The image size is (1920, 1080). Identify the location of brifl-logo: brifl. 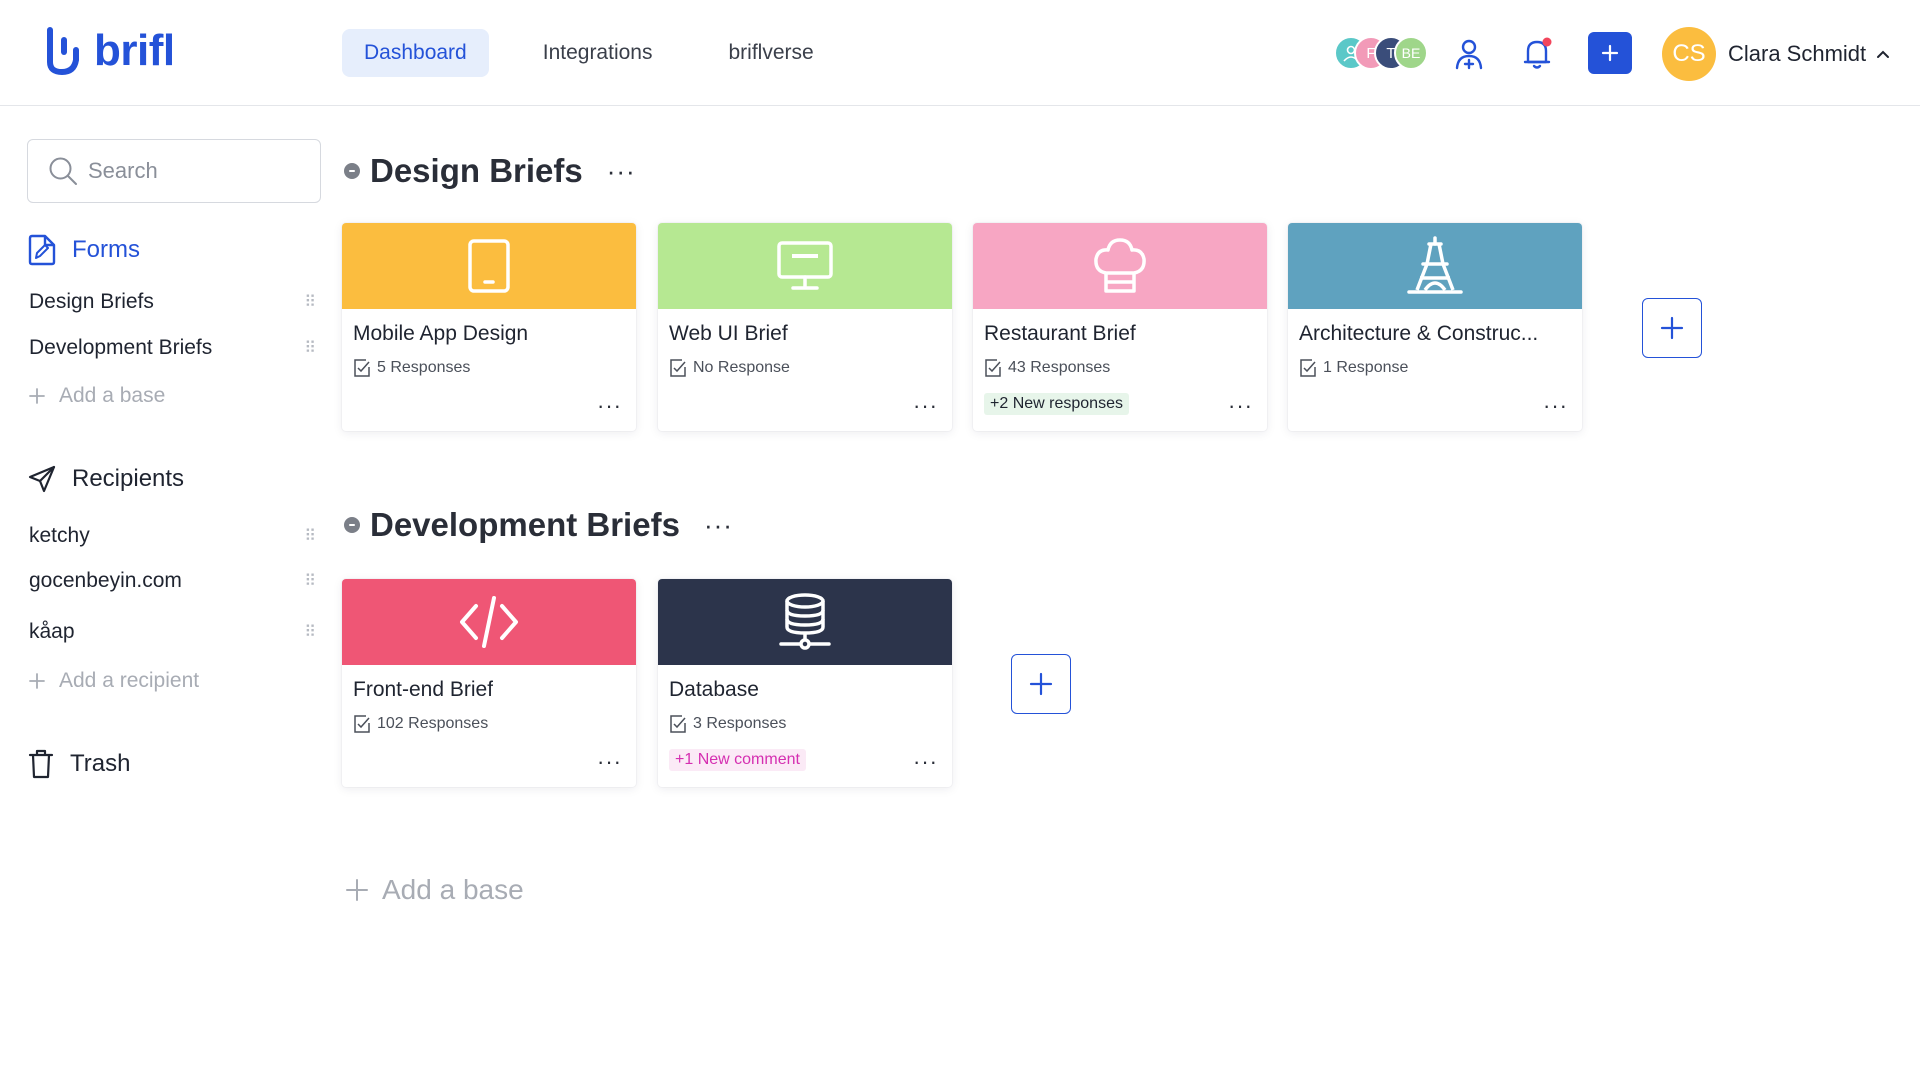
(109, 51).